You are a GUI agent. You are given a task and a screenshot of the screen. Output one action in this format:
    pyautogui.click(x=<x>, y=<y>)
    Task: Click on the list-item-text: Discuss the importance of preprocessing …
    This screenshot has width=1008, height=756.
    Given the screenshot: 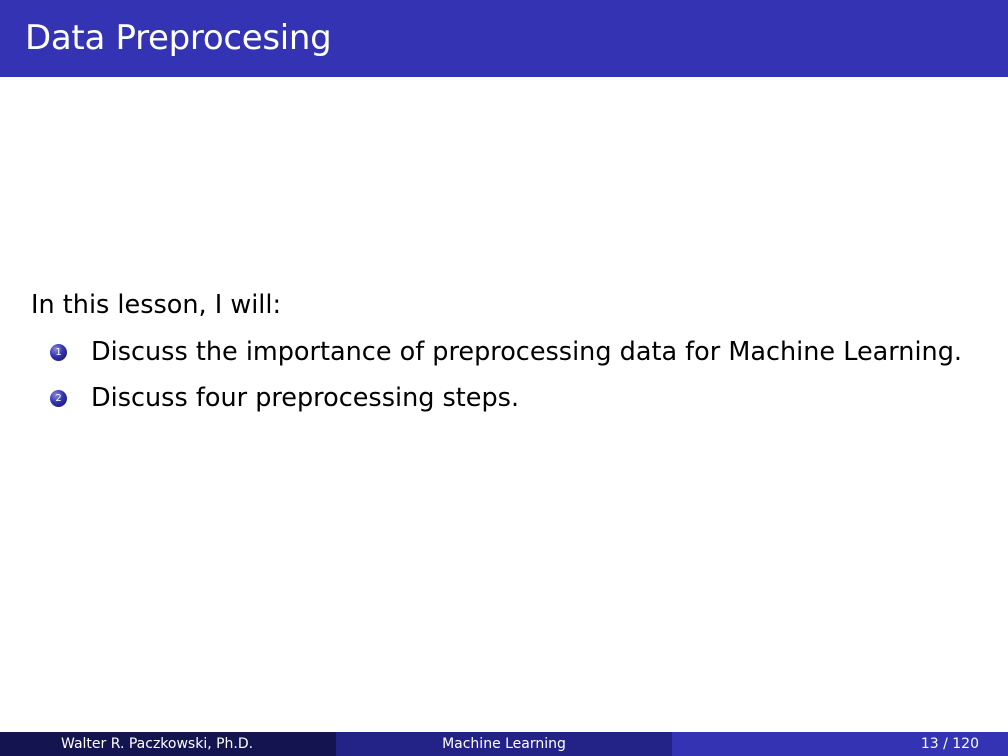 What is the action you would take?
    pyautogui.click(x=526, y=351)
    